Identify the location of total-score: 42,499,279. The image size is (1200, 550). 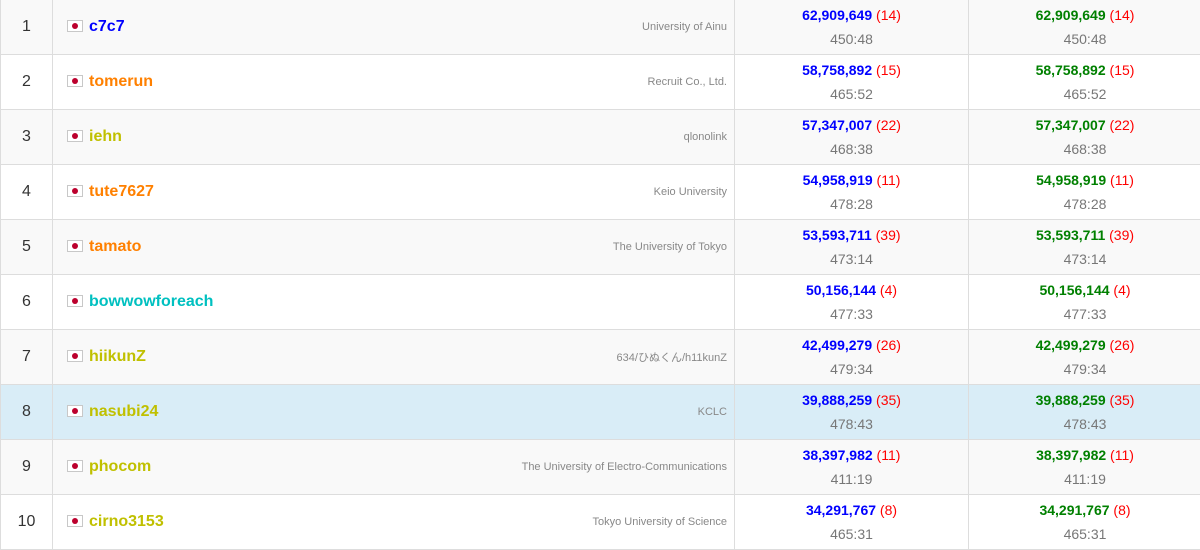
(837, 345).